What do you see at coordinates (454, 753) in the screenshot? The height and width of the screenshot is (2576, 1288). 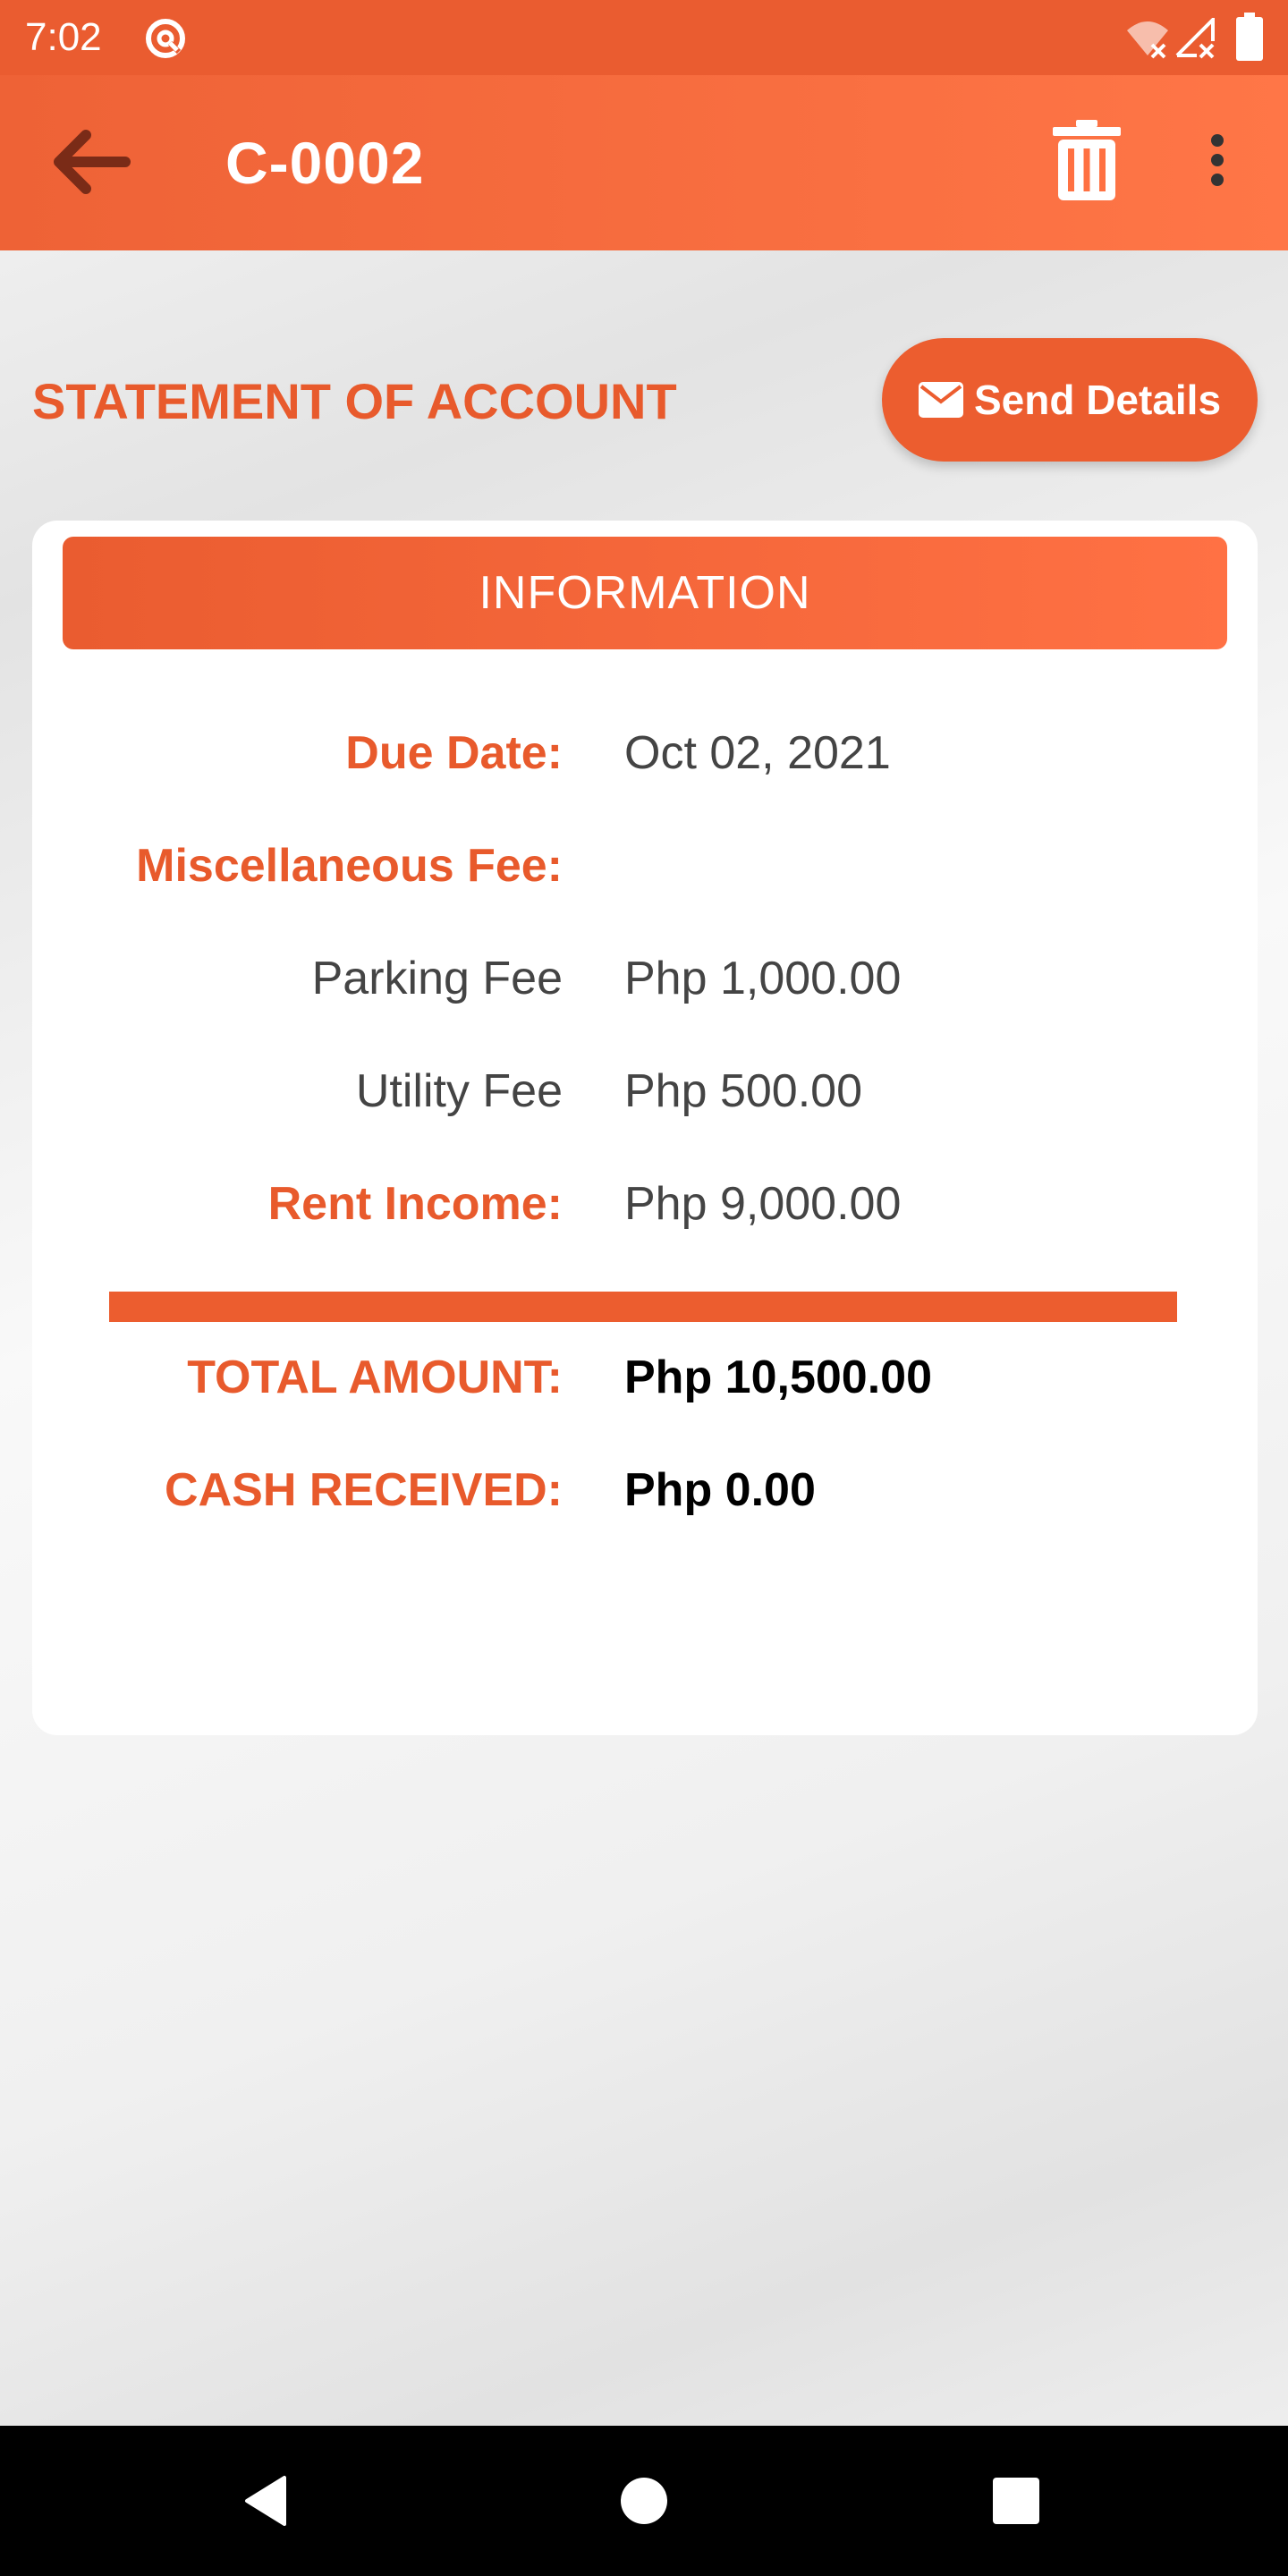 I see `due-date-label: Due Date:` at bounding box center [454, 753].